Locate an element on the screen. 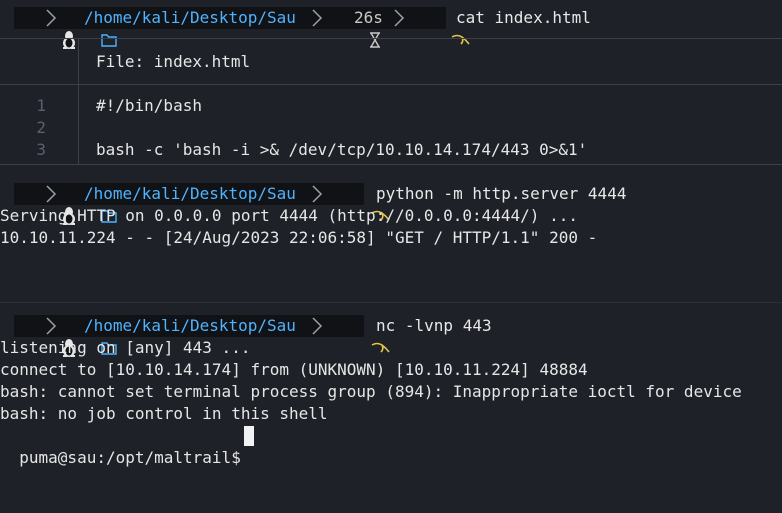 This screenshot has width=782, height=513. bat-file-header: File: index.html is located at coordinates (173, 61).